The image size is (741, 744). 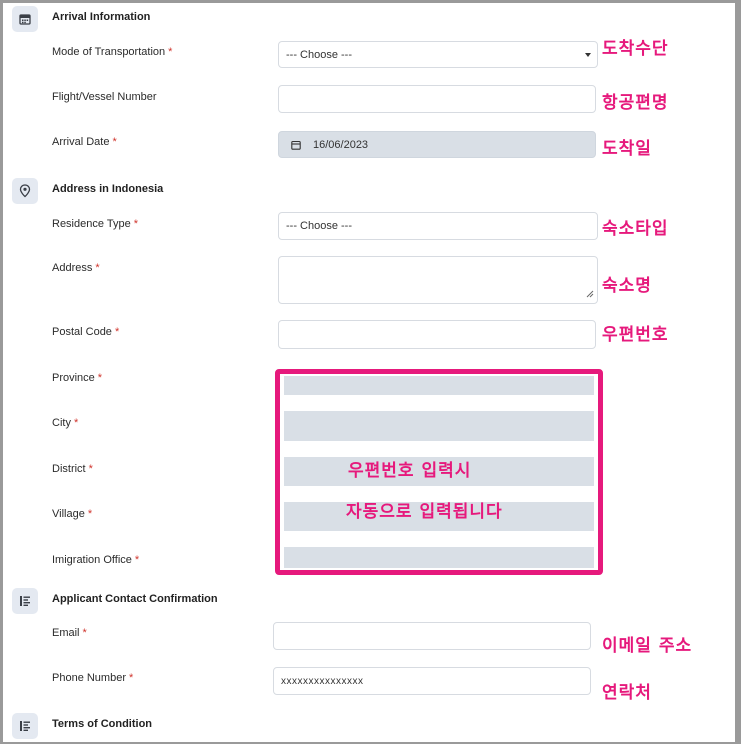 I want to click on resize-handle-icon, so click(x=590, y=295).